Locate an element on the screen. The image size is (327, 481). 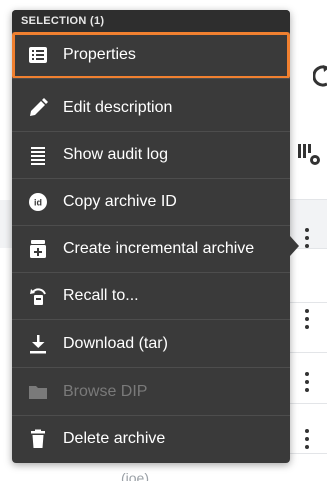
menu-item-copy-archive-id: id Copy archive ID is located at coordinates (151, 202).